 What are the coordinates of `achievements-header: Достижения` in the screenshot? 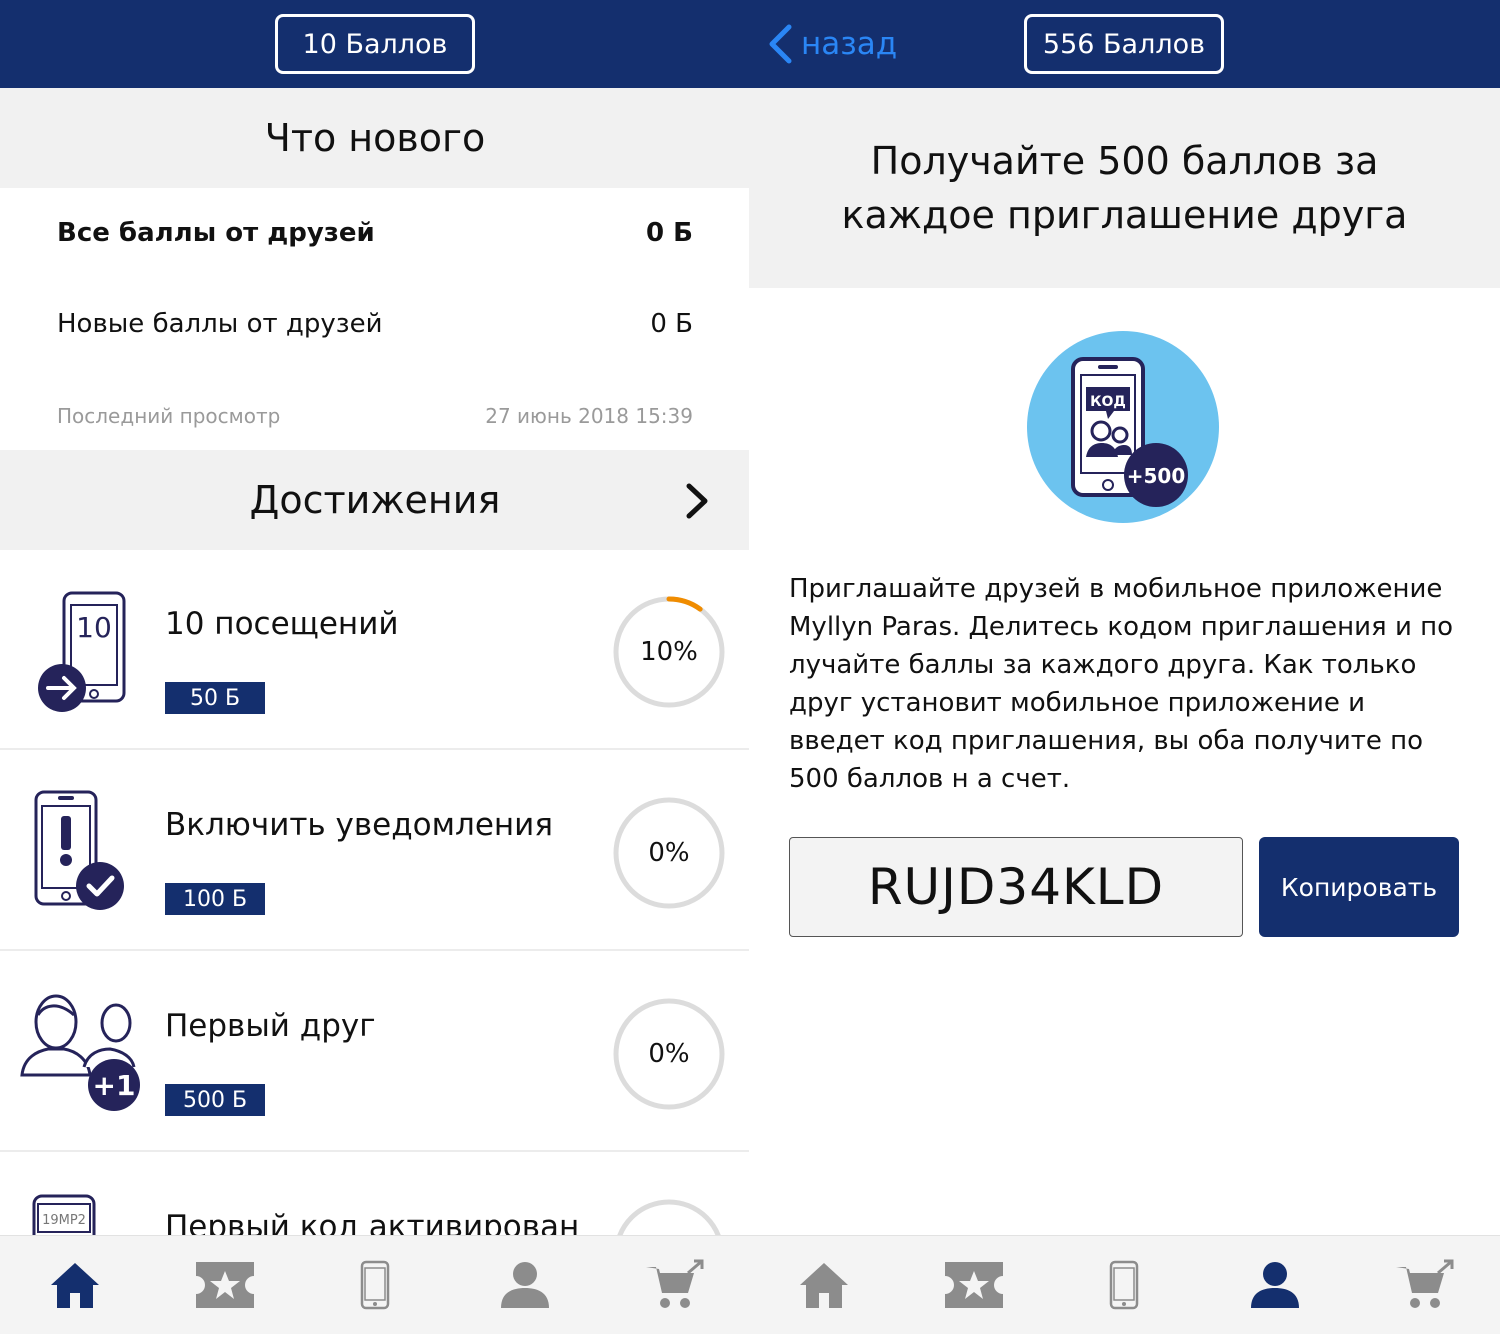 It's located at (375, 500).